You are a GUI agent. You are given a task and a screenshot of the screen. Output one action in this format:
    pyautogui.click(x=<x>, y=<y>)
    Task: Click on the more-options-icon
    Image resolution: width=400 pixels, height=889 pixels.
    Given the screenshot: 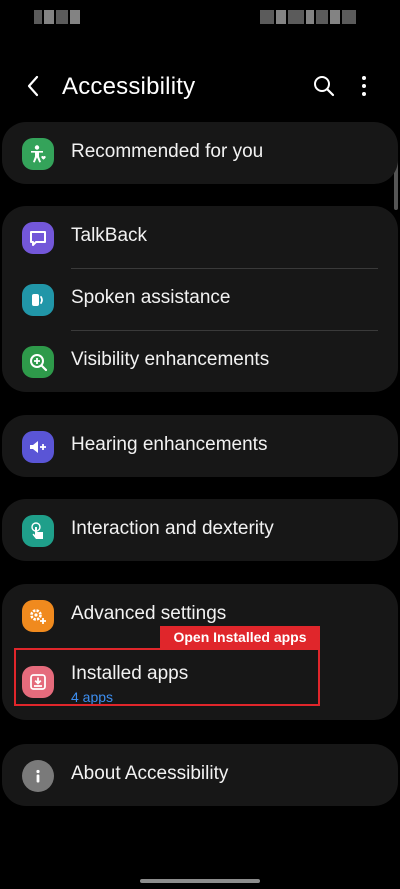 What is the action you would take?
    pyautogui.click(x=364, y=86)
    